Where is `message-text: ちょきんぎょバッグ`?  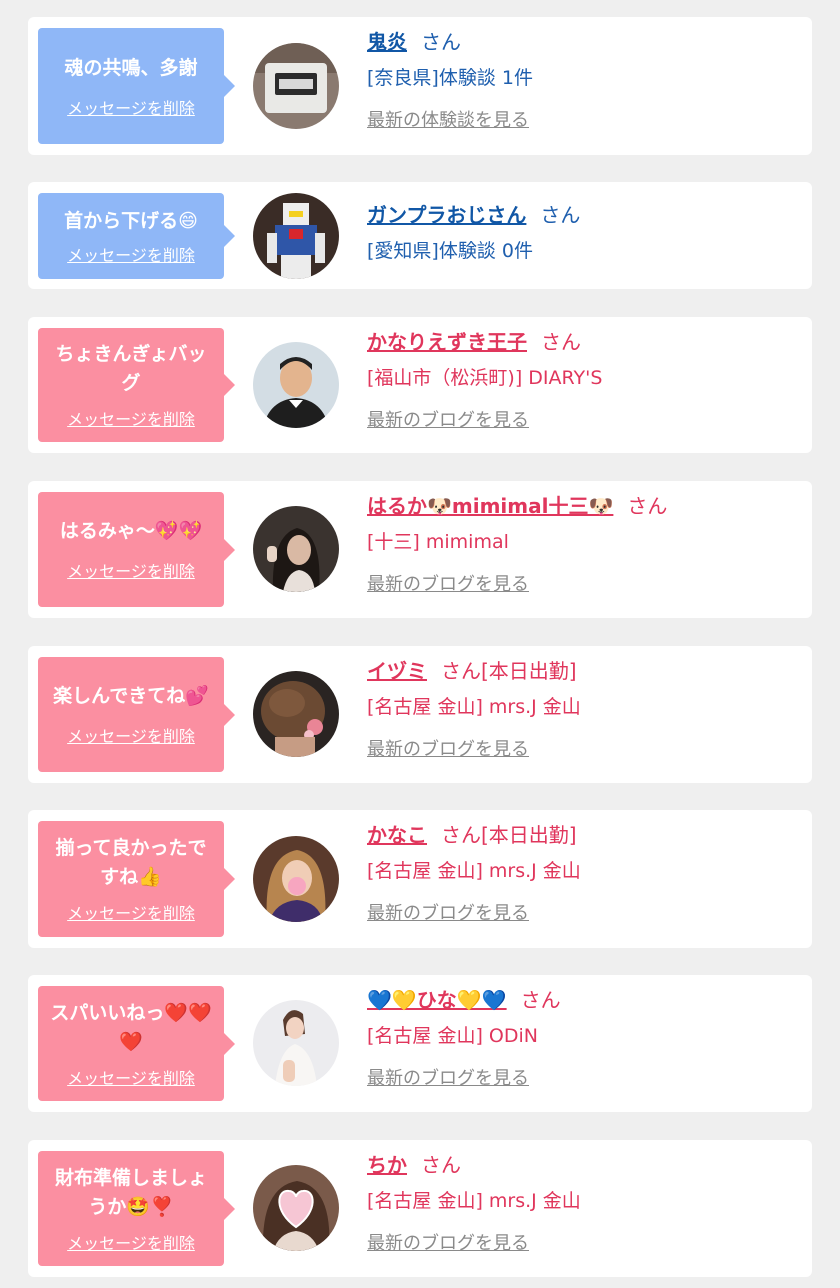
message-text: ちょきんぎょバッグ is located at coordinates (131, 368).